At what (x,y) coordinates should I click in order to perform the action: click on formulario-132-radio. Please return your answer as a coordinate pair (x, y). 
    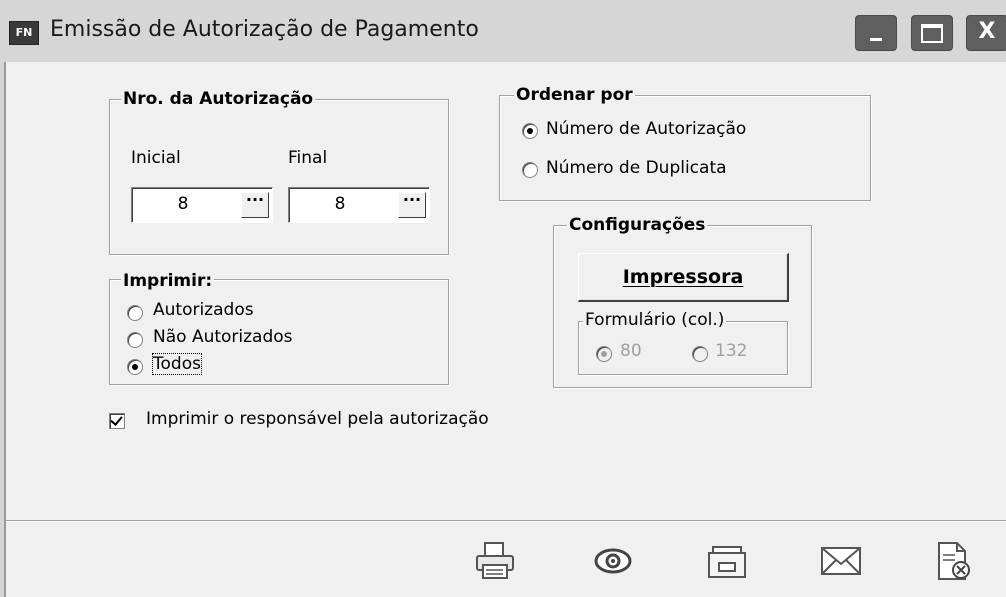
    Looking at the image, I should click on (700, 354).